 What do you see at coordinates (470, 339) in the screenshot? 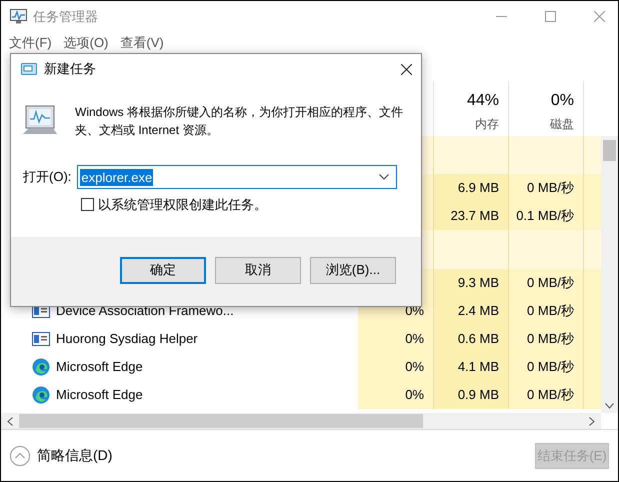
I see `table-cell: 0.6 MB` at bounding box center [470, 339].